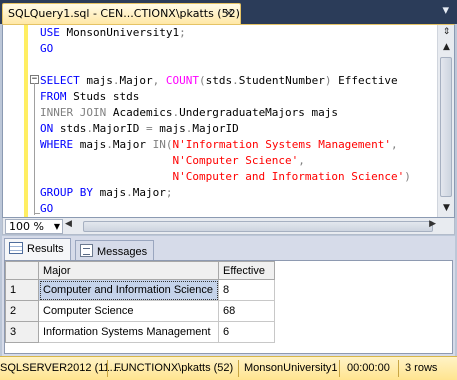  What do you see at coordinates (446, 208) in the screenshot?
I see `scroll-down-icon: ▼` at bounding box center [446, 208].